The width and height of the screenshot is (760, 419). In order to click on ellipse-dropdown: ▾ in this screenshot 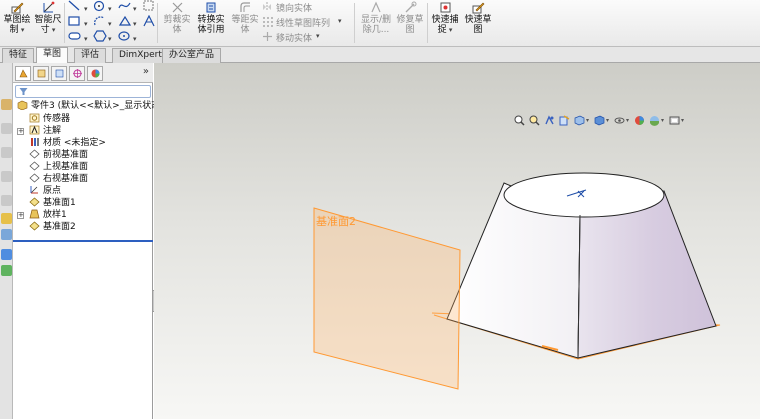, I will do `click(135, 38)`.